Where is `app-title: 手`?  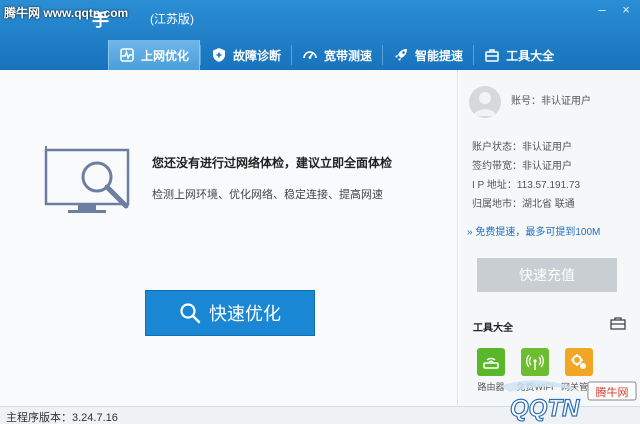
app-title: 手 is located at coordinates (101, 20).